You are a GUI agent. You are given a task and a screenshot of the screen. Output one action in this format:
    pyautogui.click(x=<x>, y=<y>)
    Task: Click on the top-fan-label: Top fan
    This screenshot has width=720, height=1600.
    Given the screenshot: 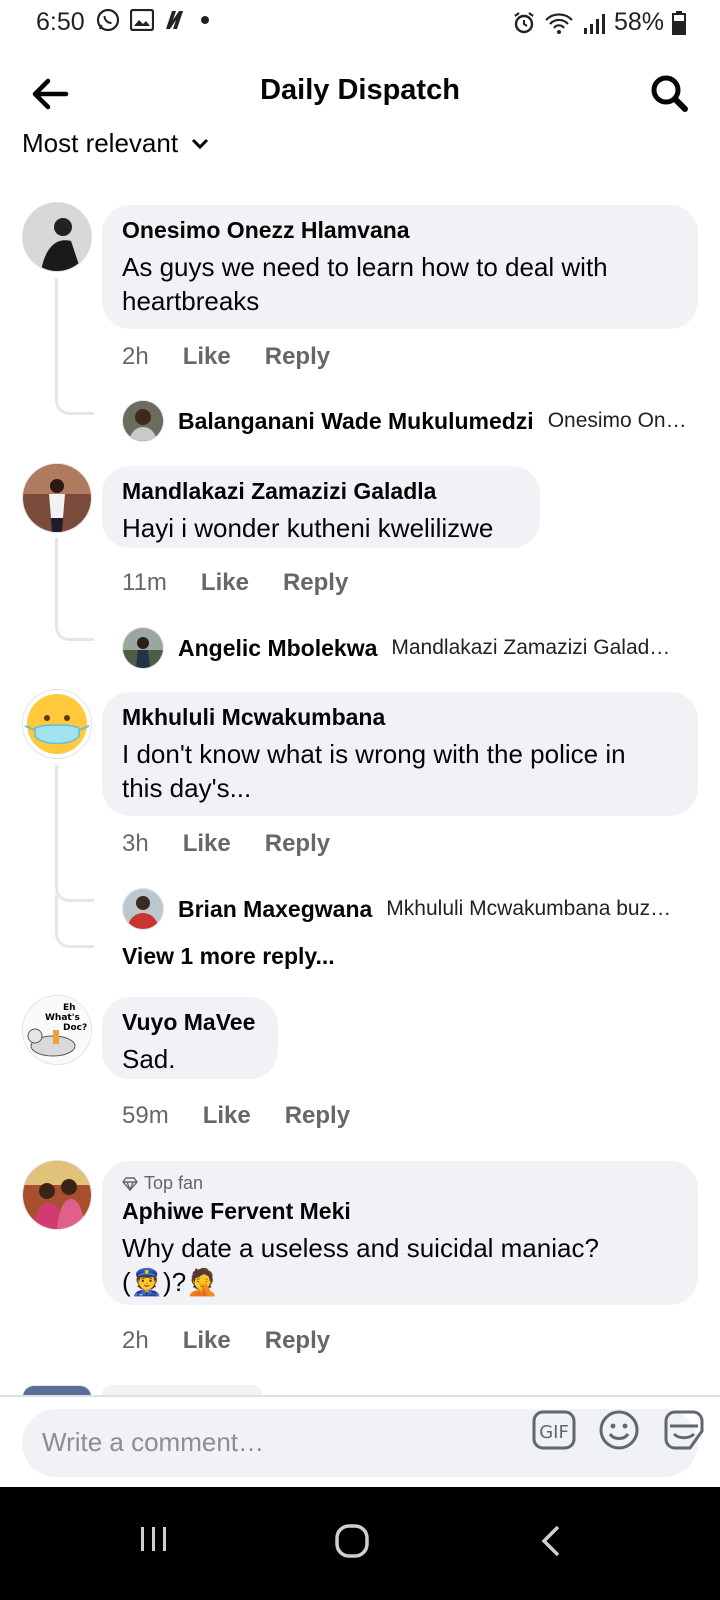 What is the action you would take?
    pyautogui.click(x=174, y=1183)
    